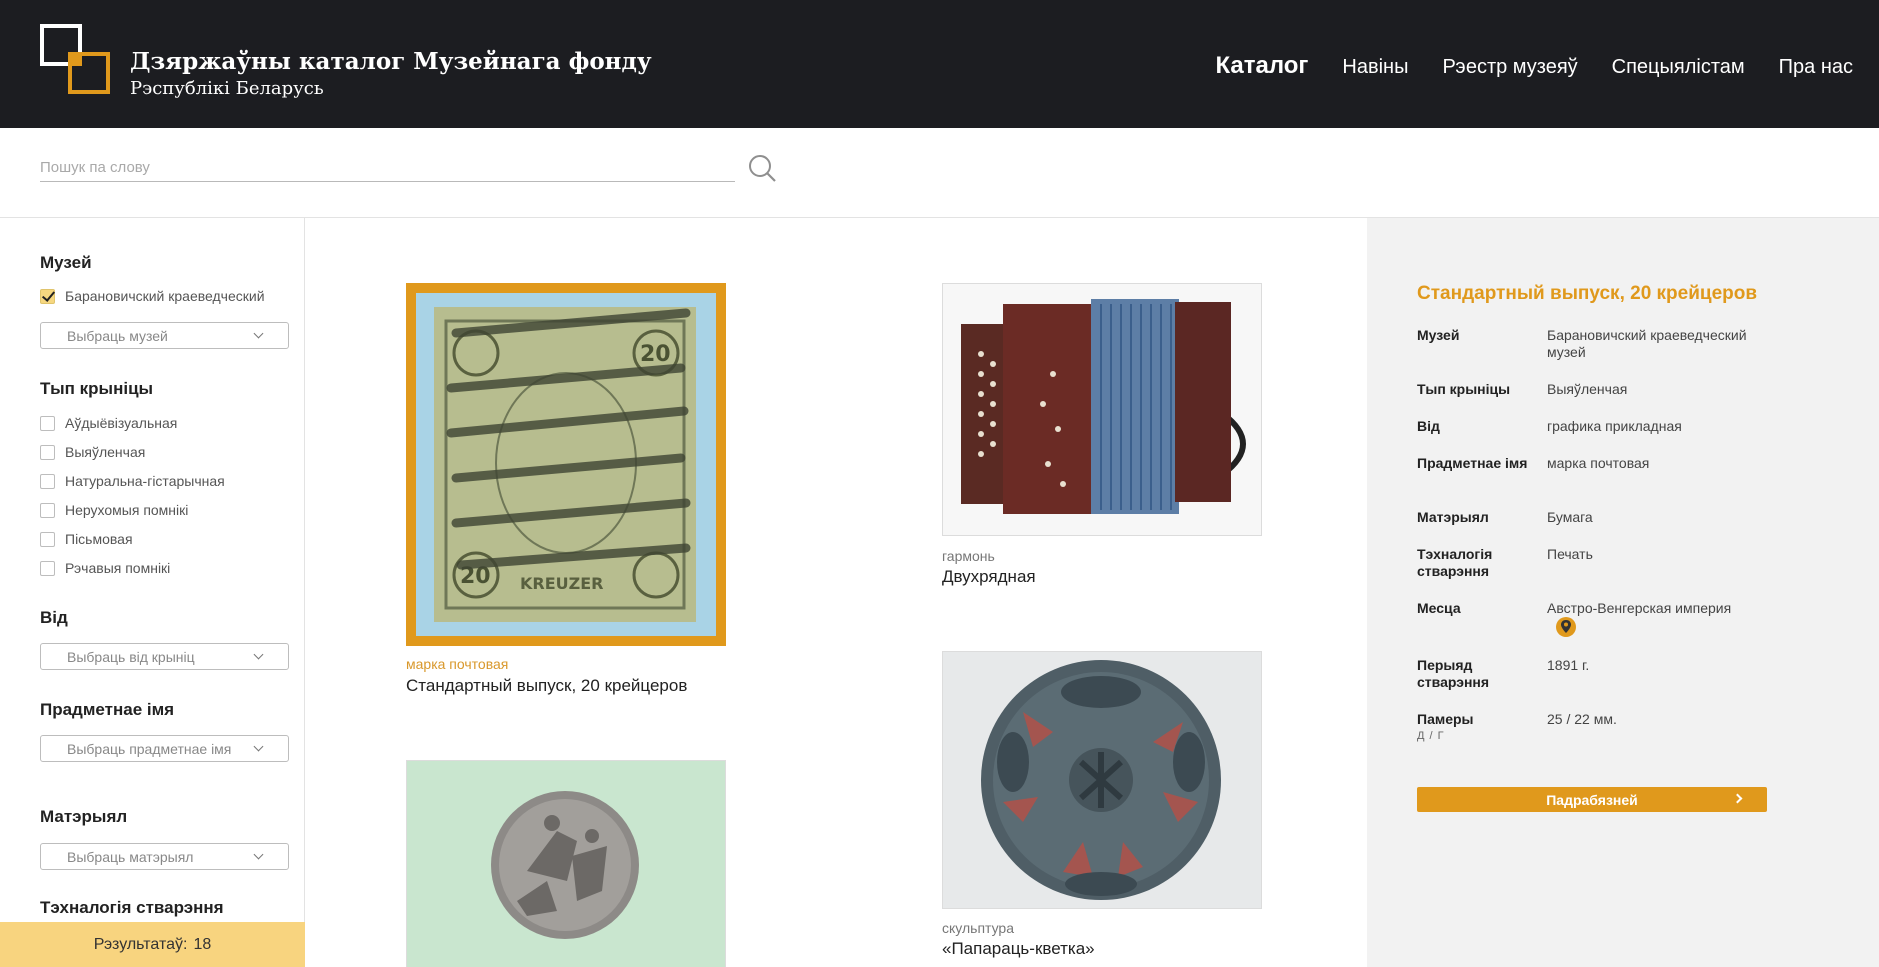  I want to click on select-material-label: Выбраць матэрыял, so click(130, 857).